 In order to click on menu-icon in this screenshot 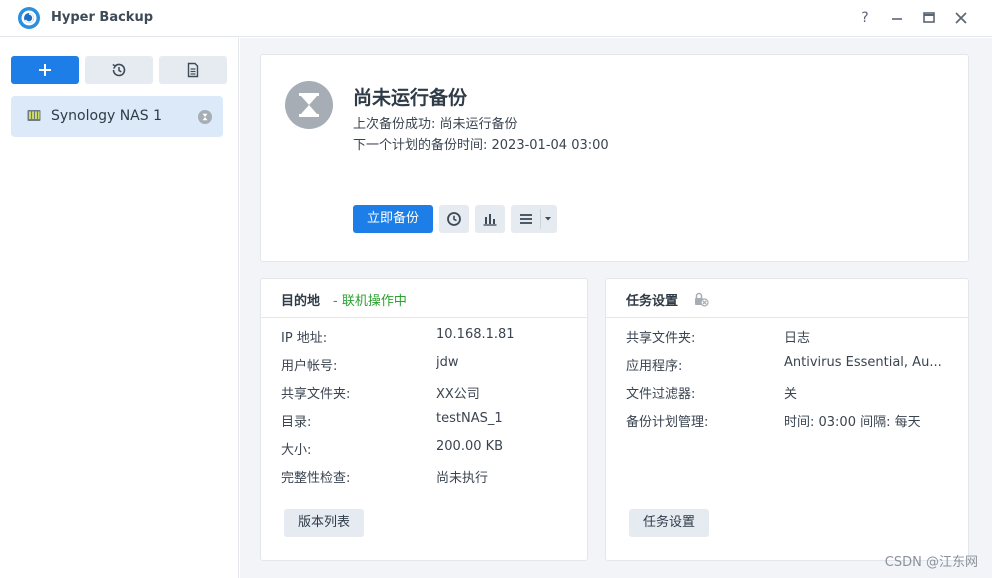, I will do `click(526, 219)`.